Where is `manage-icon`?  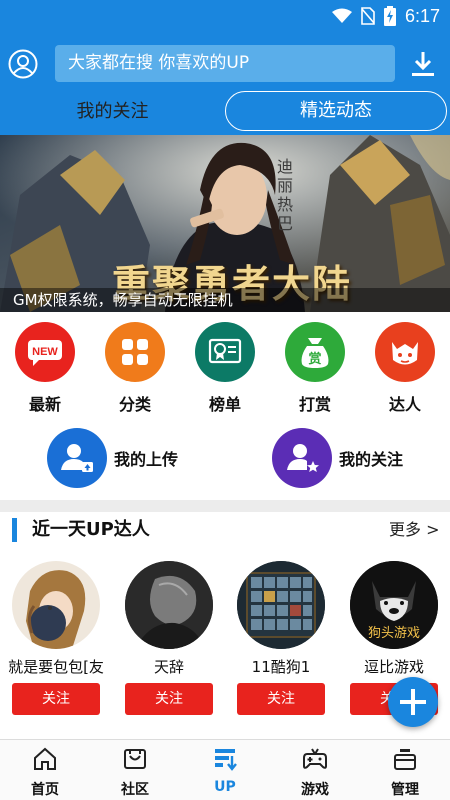
manage-icon is located at coordinates (405, 759).